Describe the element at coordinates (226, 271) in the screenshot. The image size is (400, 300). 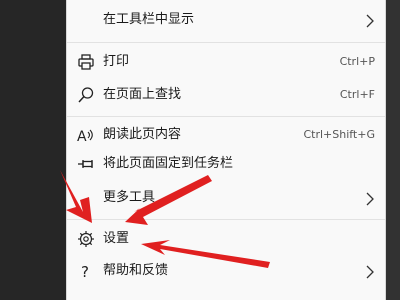
I see `menu-item-help-feedback: ? 帮助和反馈` at that location.